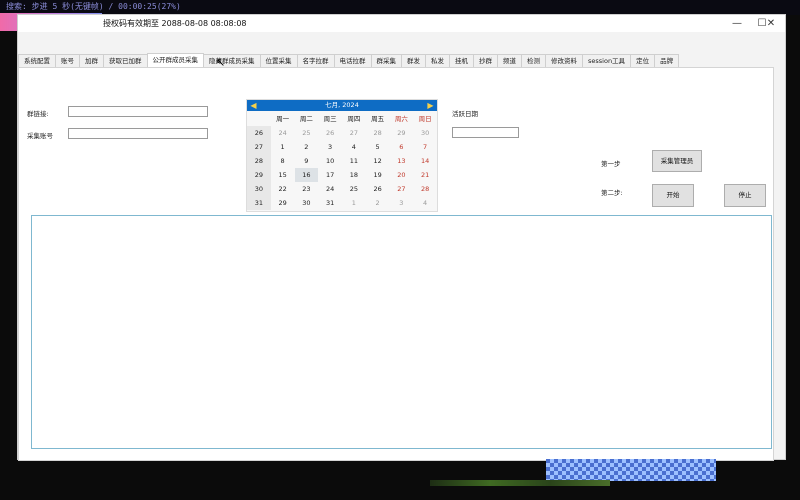 The width and height of the screenshot is (800, 500). Describe the element at coordinates (354, 119) in the screenshot. I see `calendar-weekday: 周四` at that location.